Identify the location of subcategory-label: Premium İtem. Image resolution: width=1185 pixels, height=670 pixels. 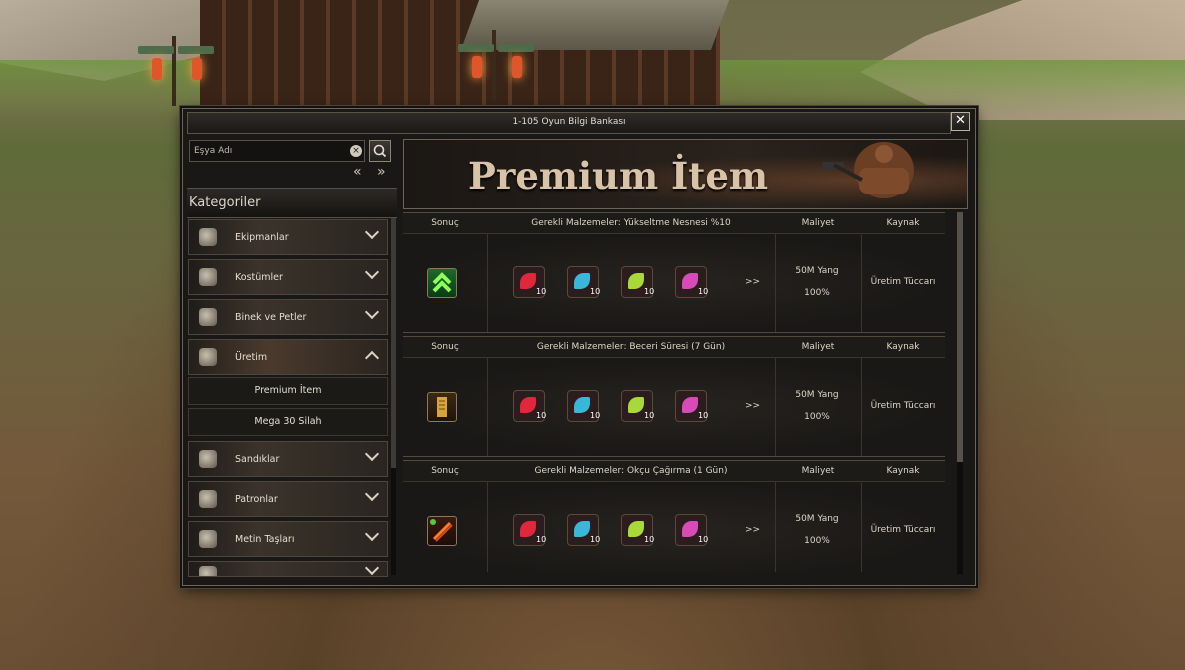
(288, 390).